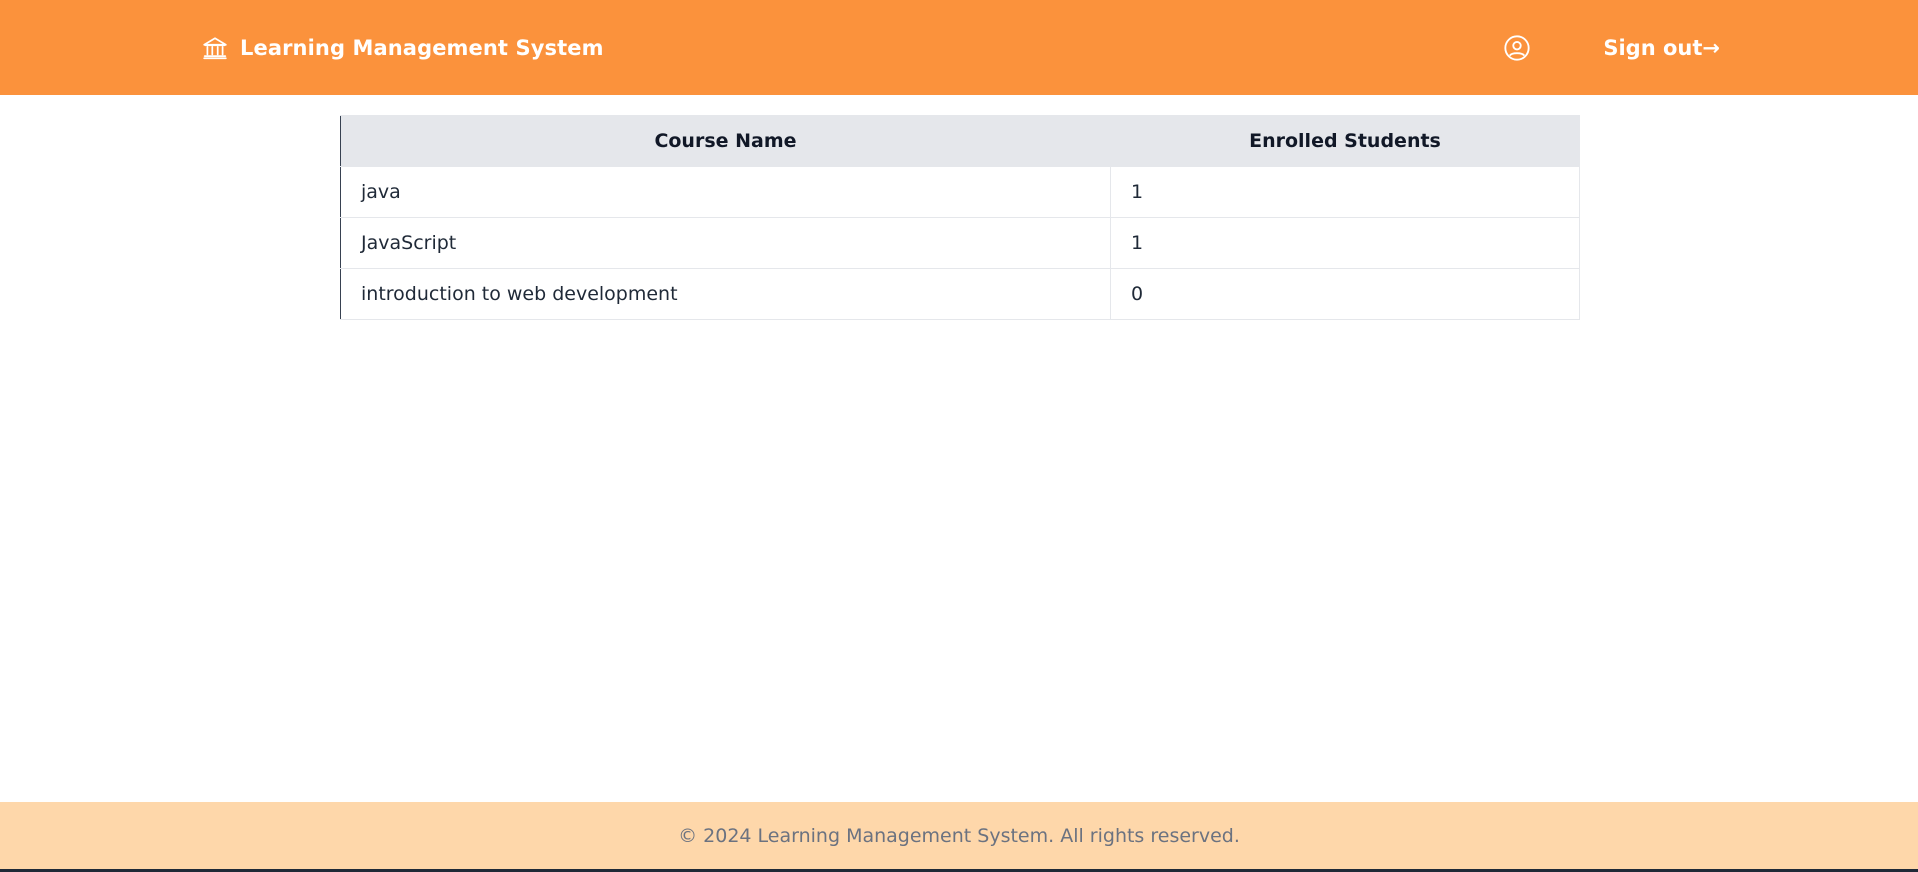 This screenshot has width=1918, height=872. I want to click on table-row: JavaScript 1, so click(960, 243).